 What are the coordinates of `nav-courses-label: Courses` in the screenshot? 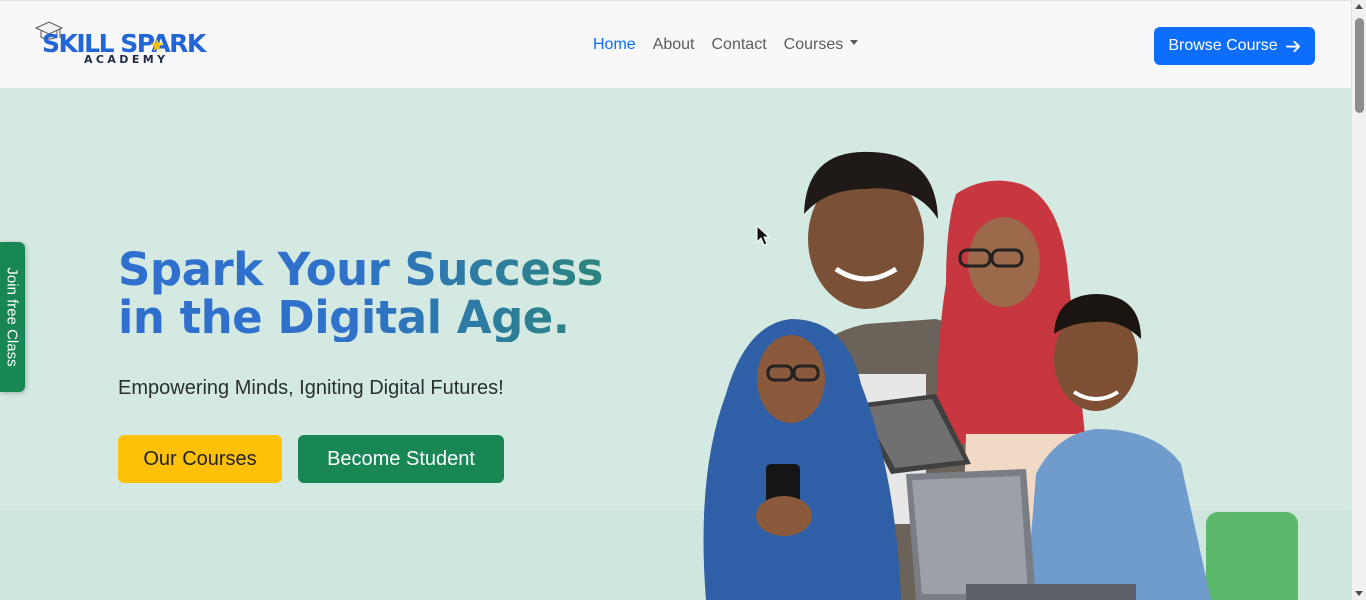 It's located at (813, 44).